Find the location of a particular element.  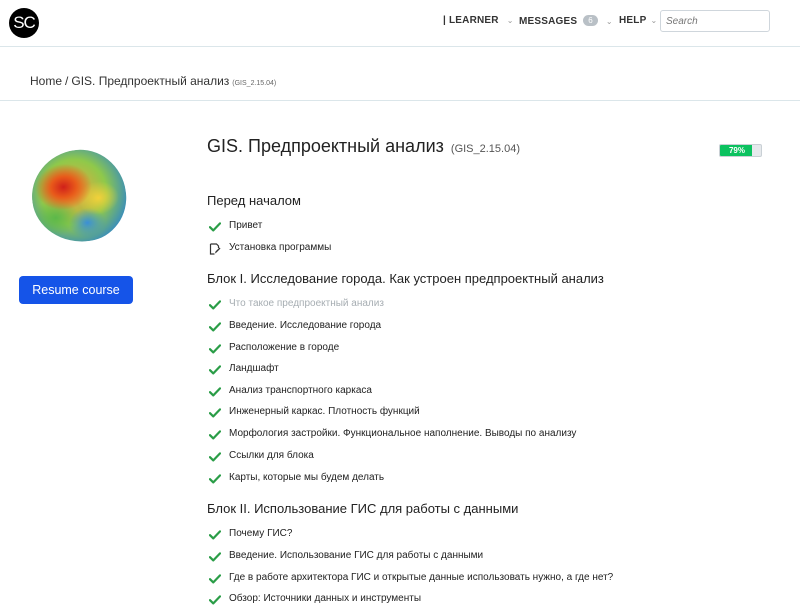

progress-label: 79% is located at coordinates (736, 150).